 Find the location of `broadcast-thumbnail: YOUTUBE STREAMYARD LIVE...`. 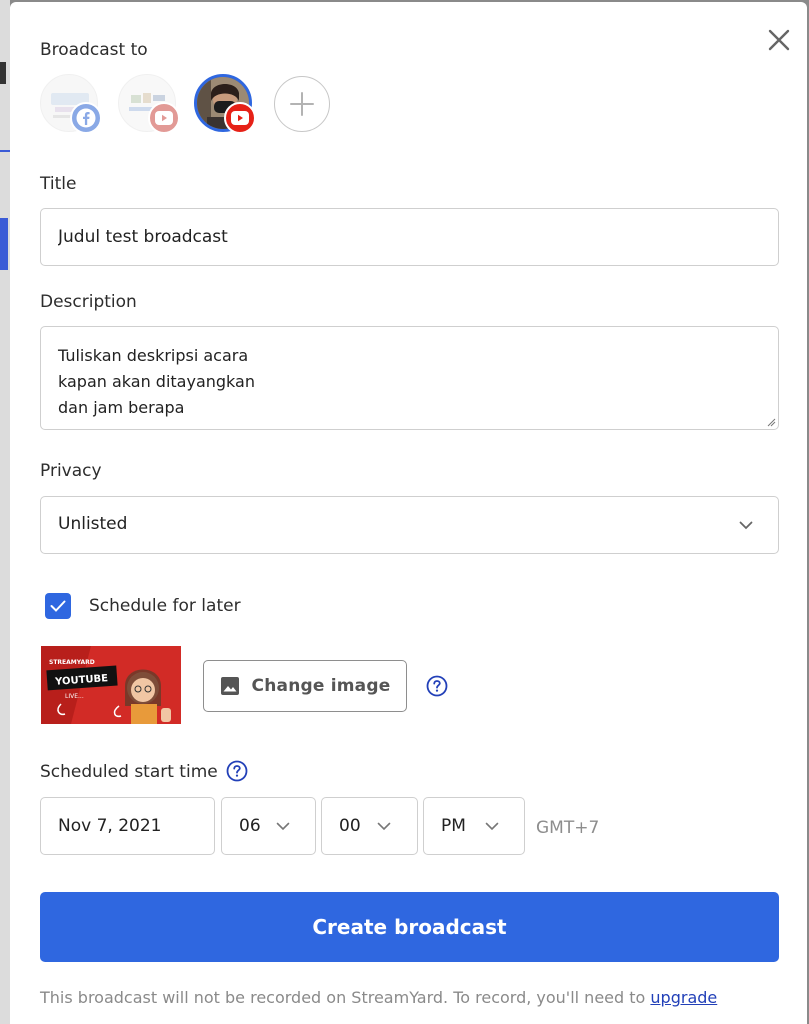

broadcast-thumbnail: YOUTUBE STREAMYARD LIVE... is located at coordinates (111, 685).